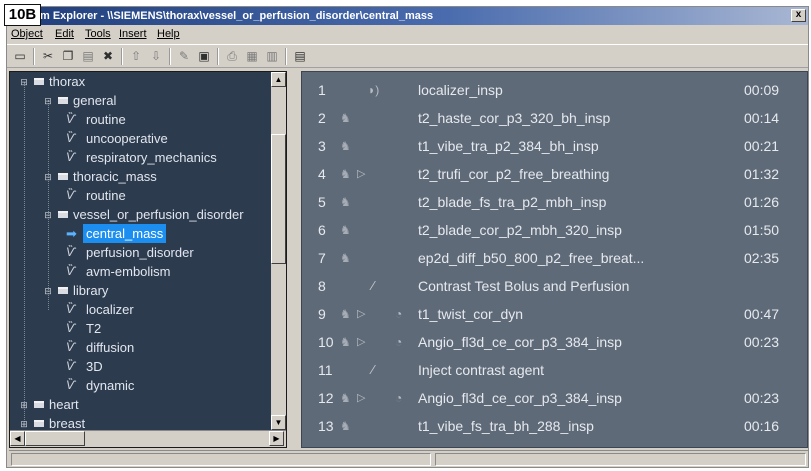 This screenshot has height=471, width=811. What do you see at coordinates (27, 34) in the screenshot?
I see `menu-object: Object` at bounding box center [27, 34].